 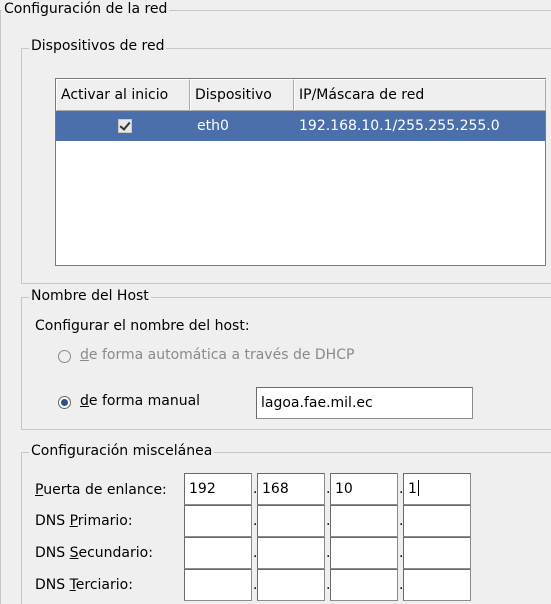 What do you see at coordinates (364, 489) in the screenshot?
I see `gateway-octet-3: 10` at bounding box center [364, 489].